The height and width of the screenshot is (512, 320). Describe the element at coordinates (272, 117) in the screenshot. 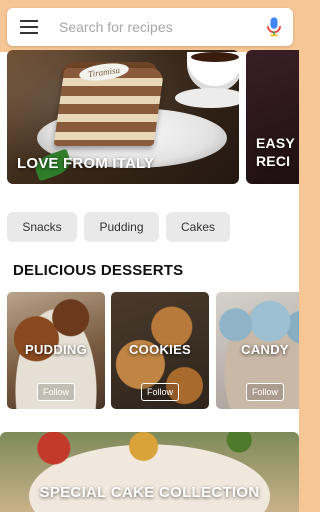

I see `featured-card-easy-recipes: EASY RECI` at that location.